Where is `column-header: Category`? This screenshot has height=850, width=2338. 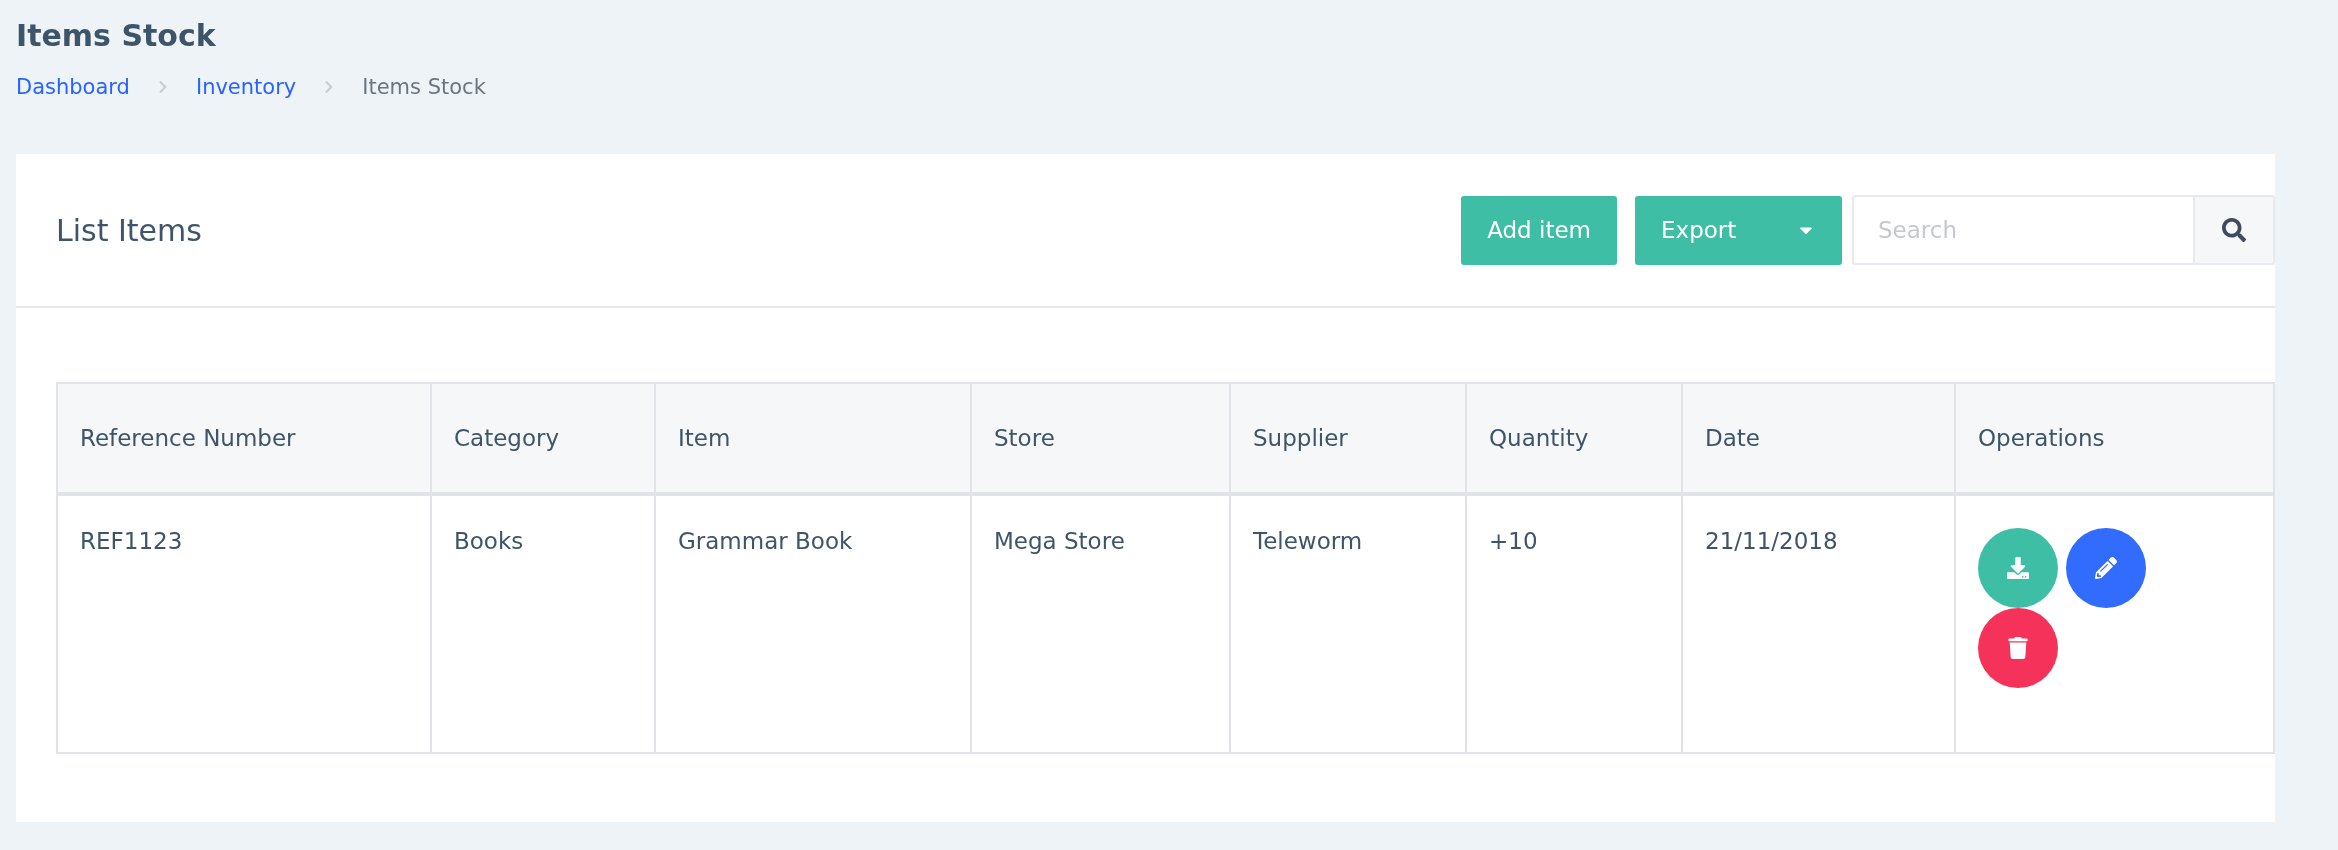 column-header: Category is located at coordinates (543, 438).